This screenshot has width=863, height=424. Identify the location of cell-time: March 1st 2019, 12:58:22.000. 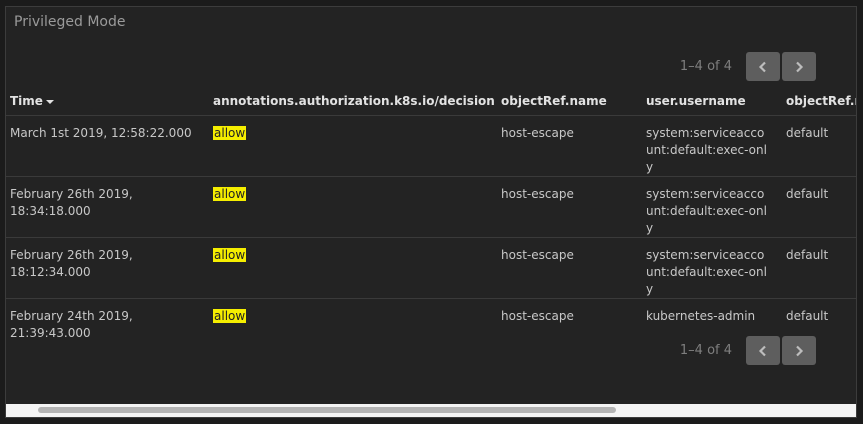
(107, 146).